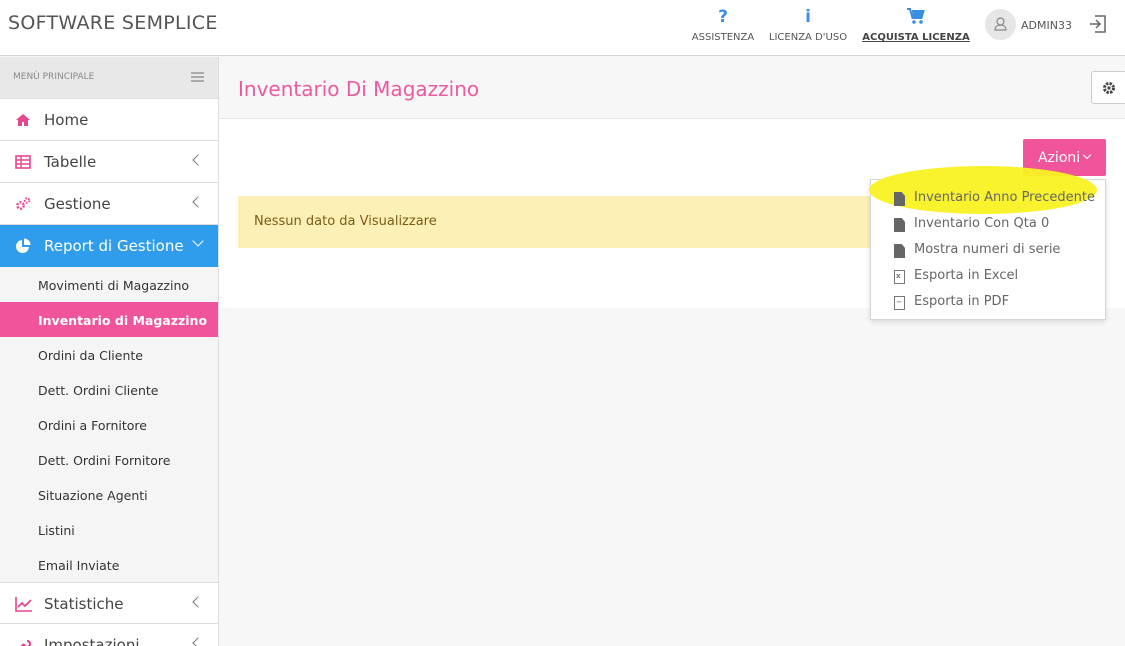 The width and height of the screenshot is (1125, 646). I want to click on submenu-item-listini: Listini, so click(109, 529).